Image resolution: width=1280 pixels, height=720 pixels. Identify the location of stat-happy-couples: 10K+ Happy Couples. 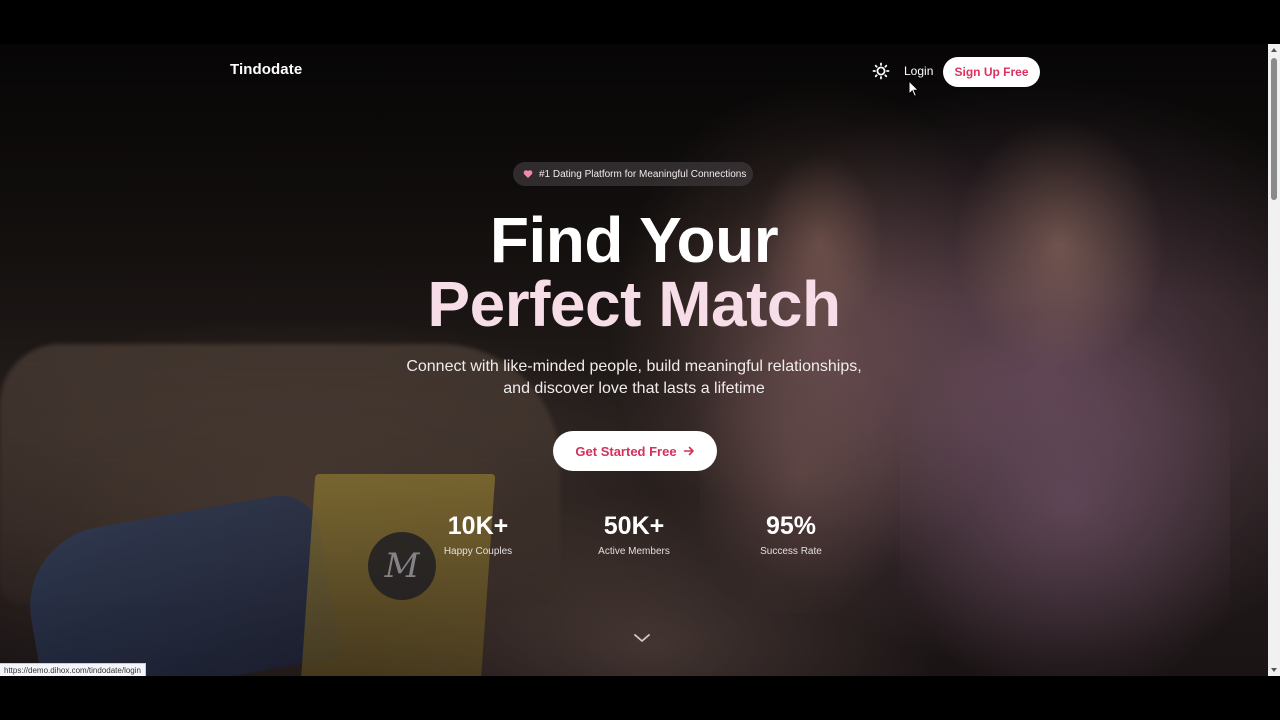
(478, 533).